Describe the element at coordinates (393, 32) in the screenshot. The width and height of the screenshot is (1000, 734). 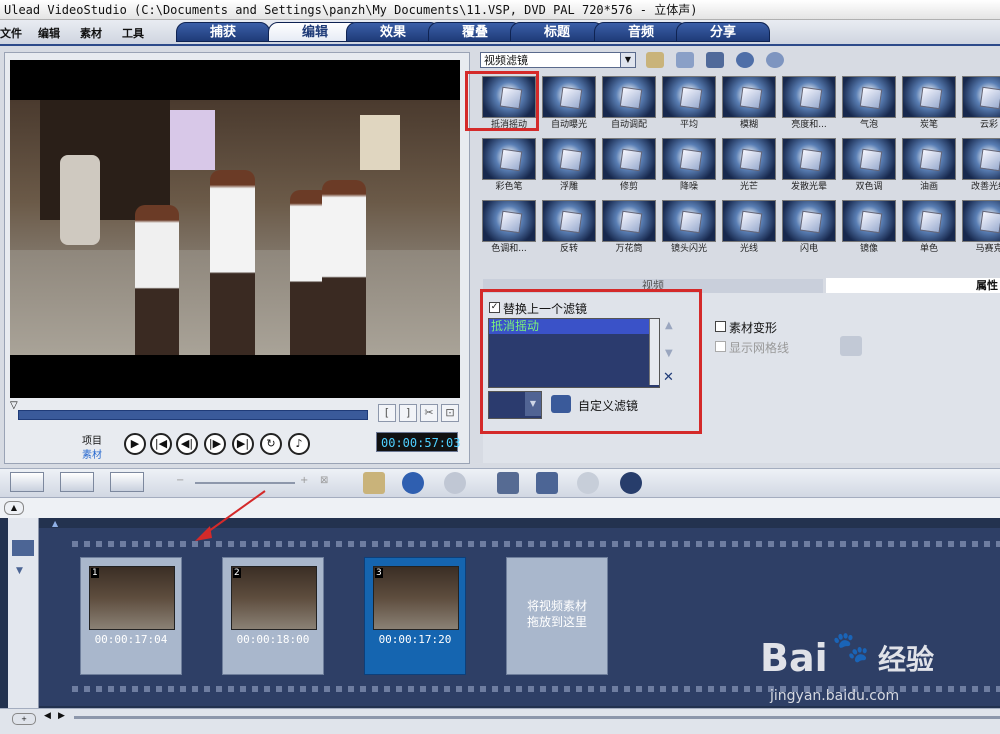
I see `tab-effect: 效果` at that location.